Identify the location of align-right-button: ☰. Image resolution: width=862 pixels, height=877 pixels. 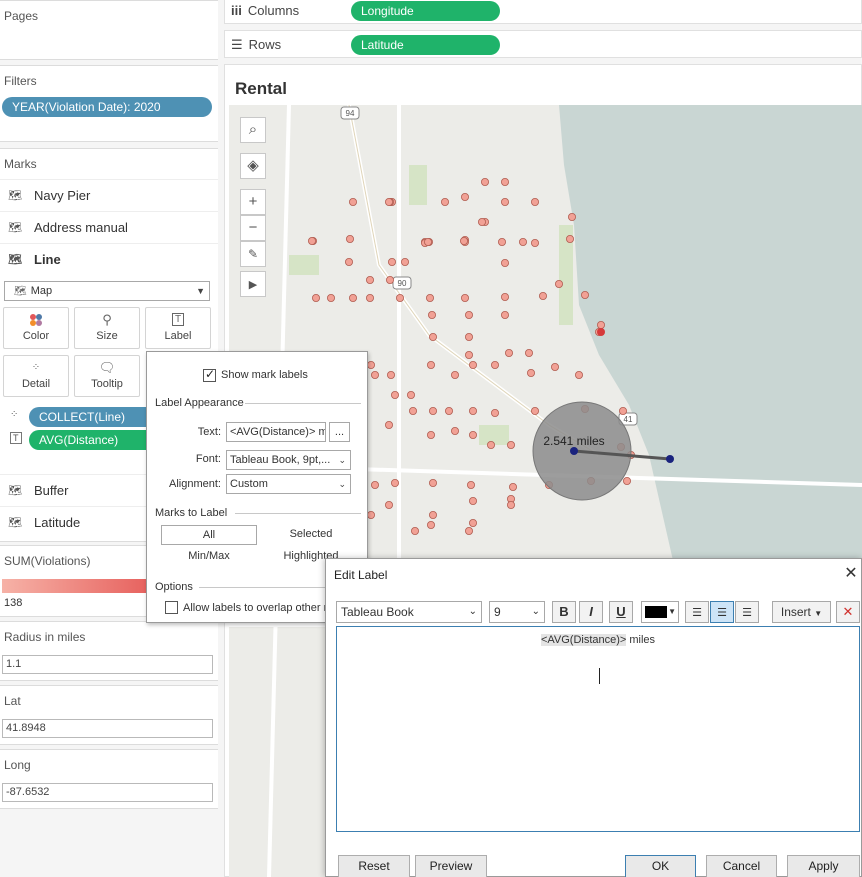
(747, 612).